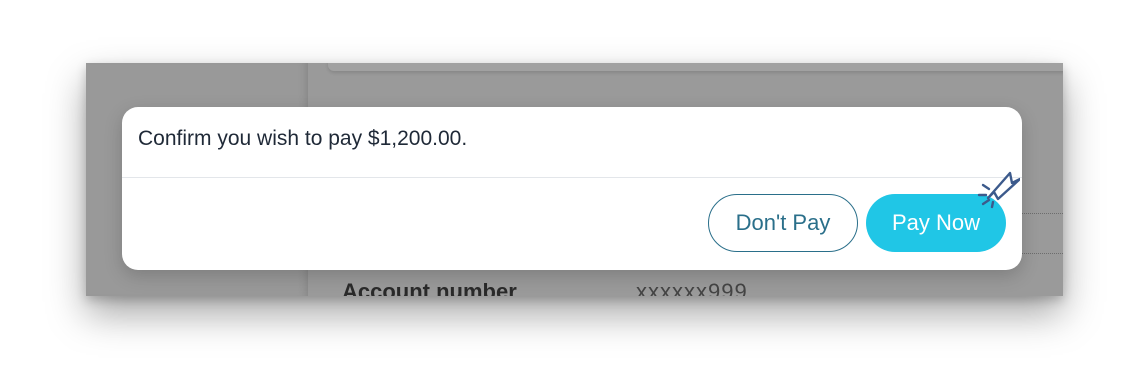 This screenshot has width=1127, height=382. I want to click on click-cursor-icon, so click(998, 190).